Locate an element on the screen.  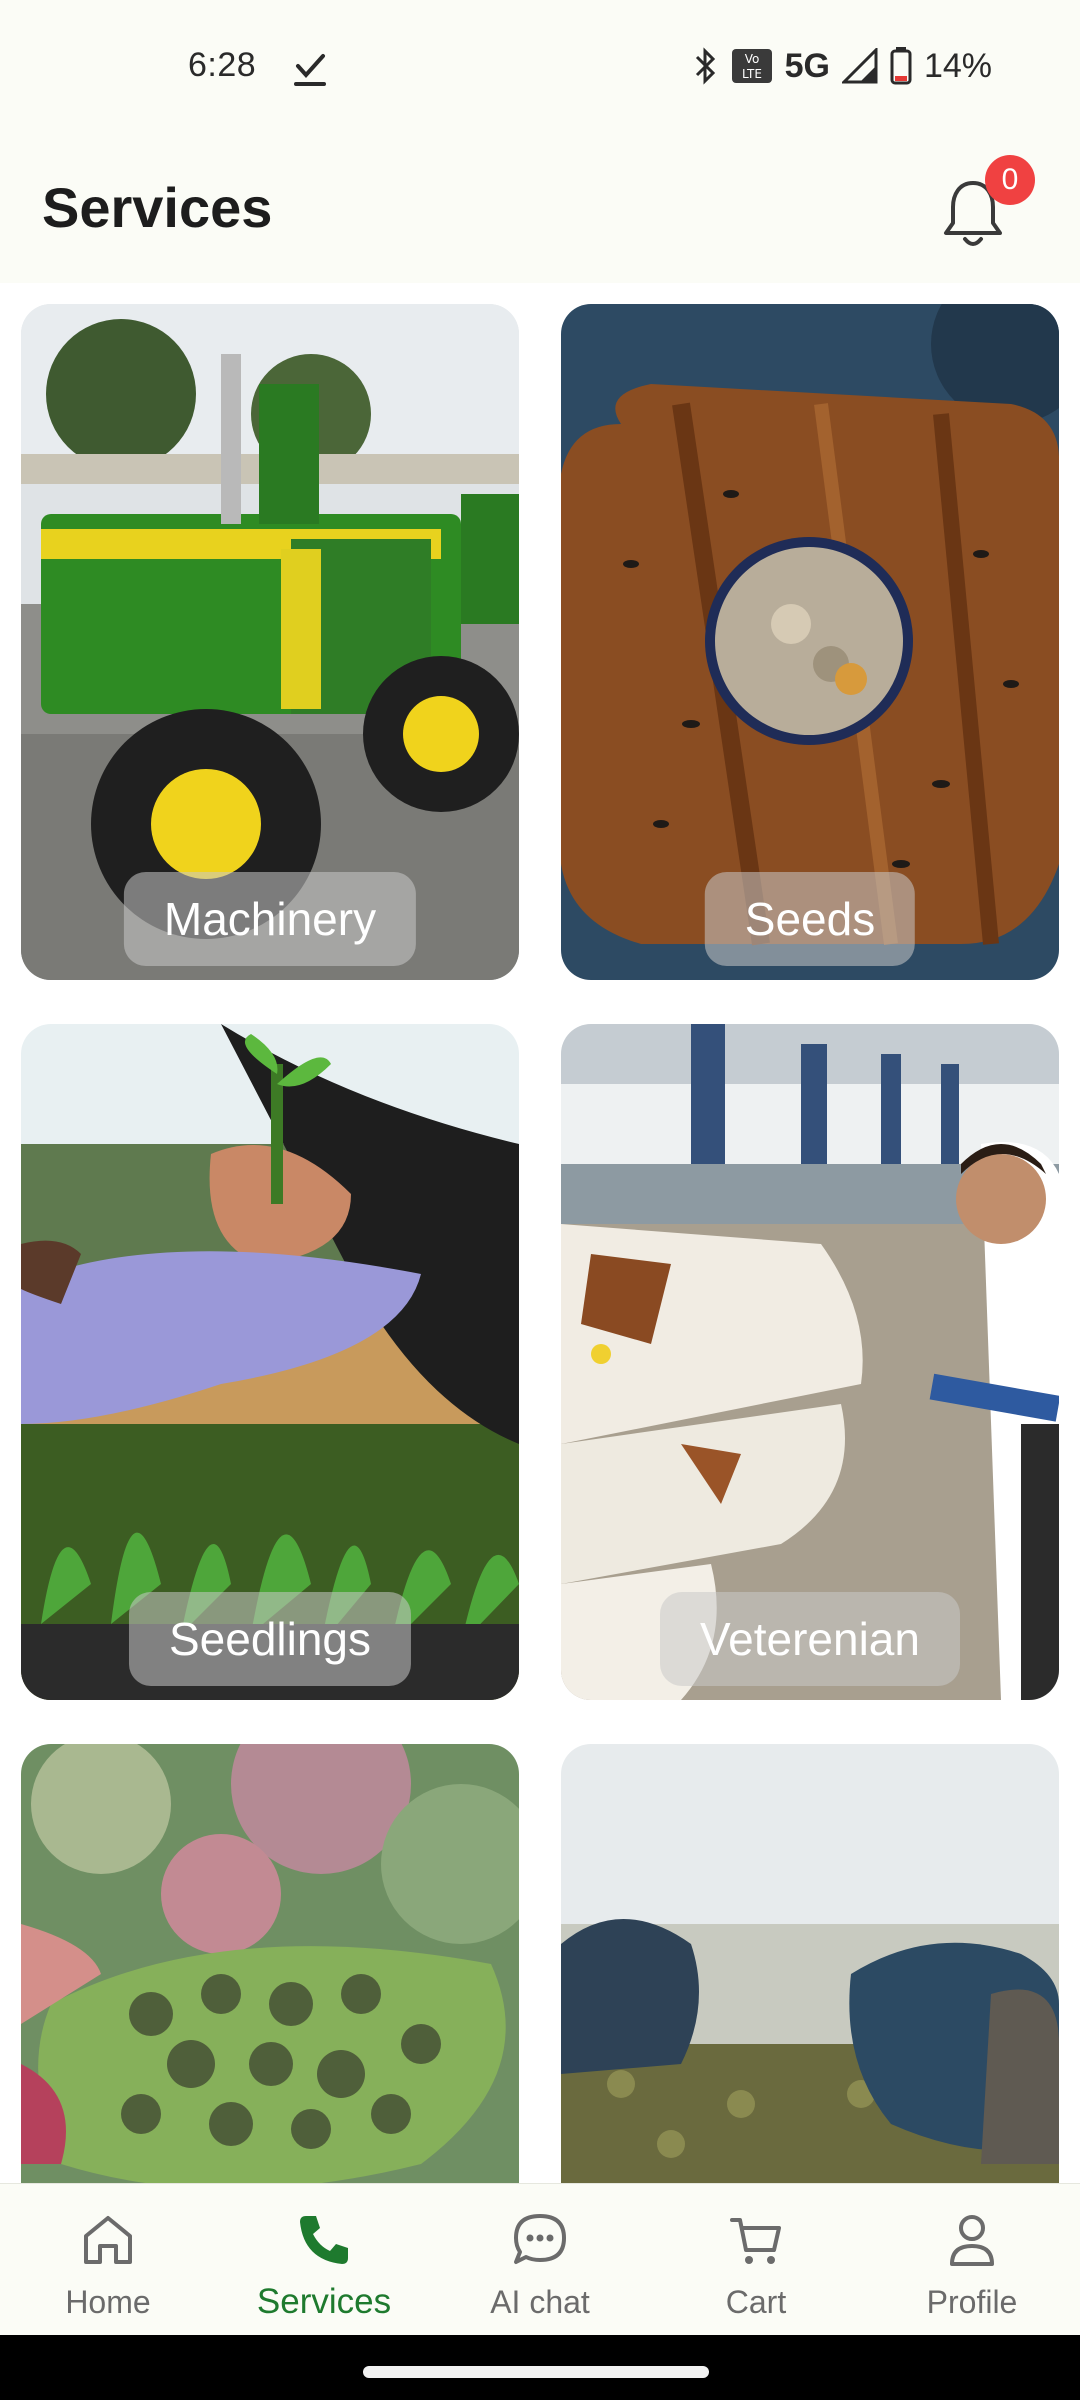
bottom-navigation: Home Services AI chat Cart Profile is located at coordinates (540, 2259).